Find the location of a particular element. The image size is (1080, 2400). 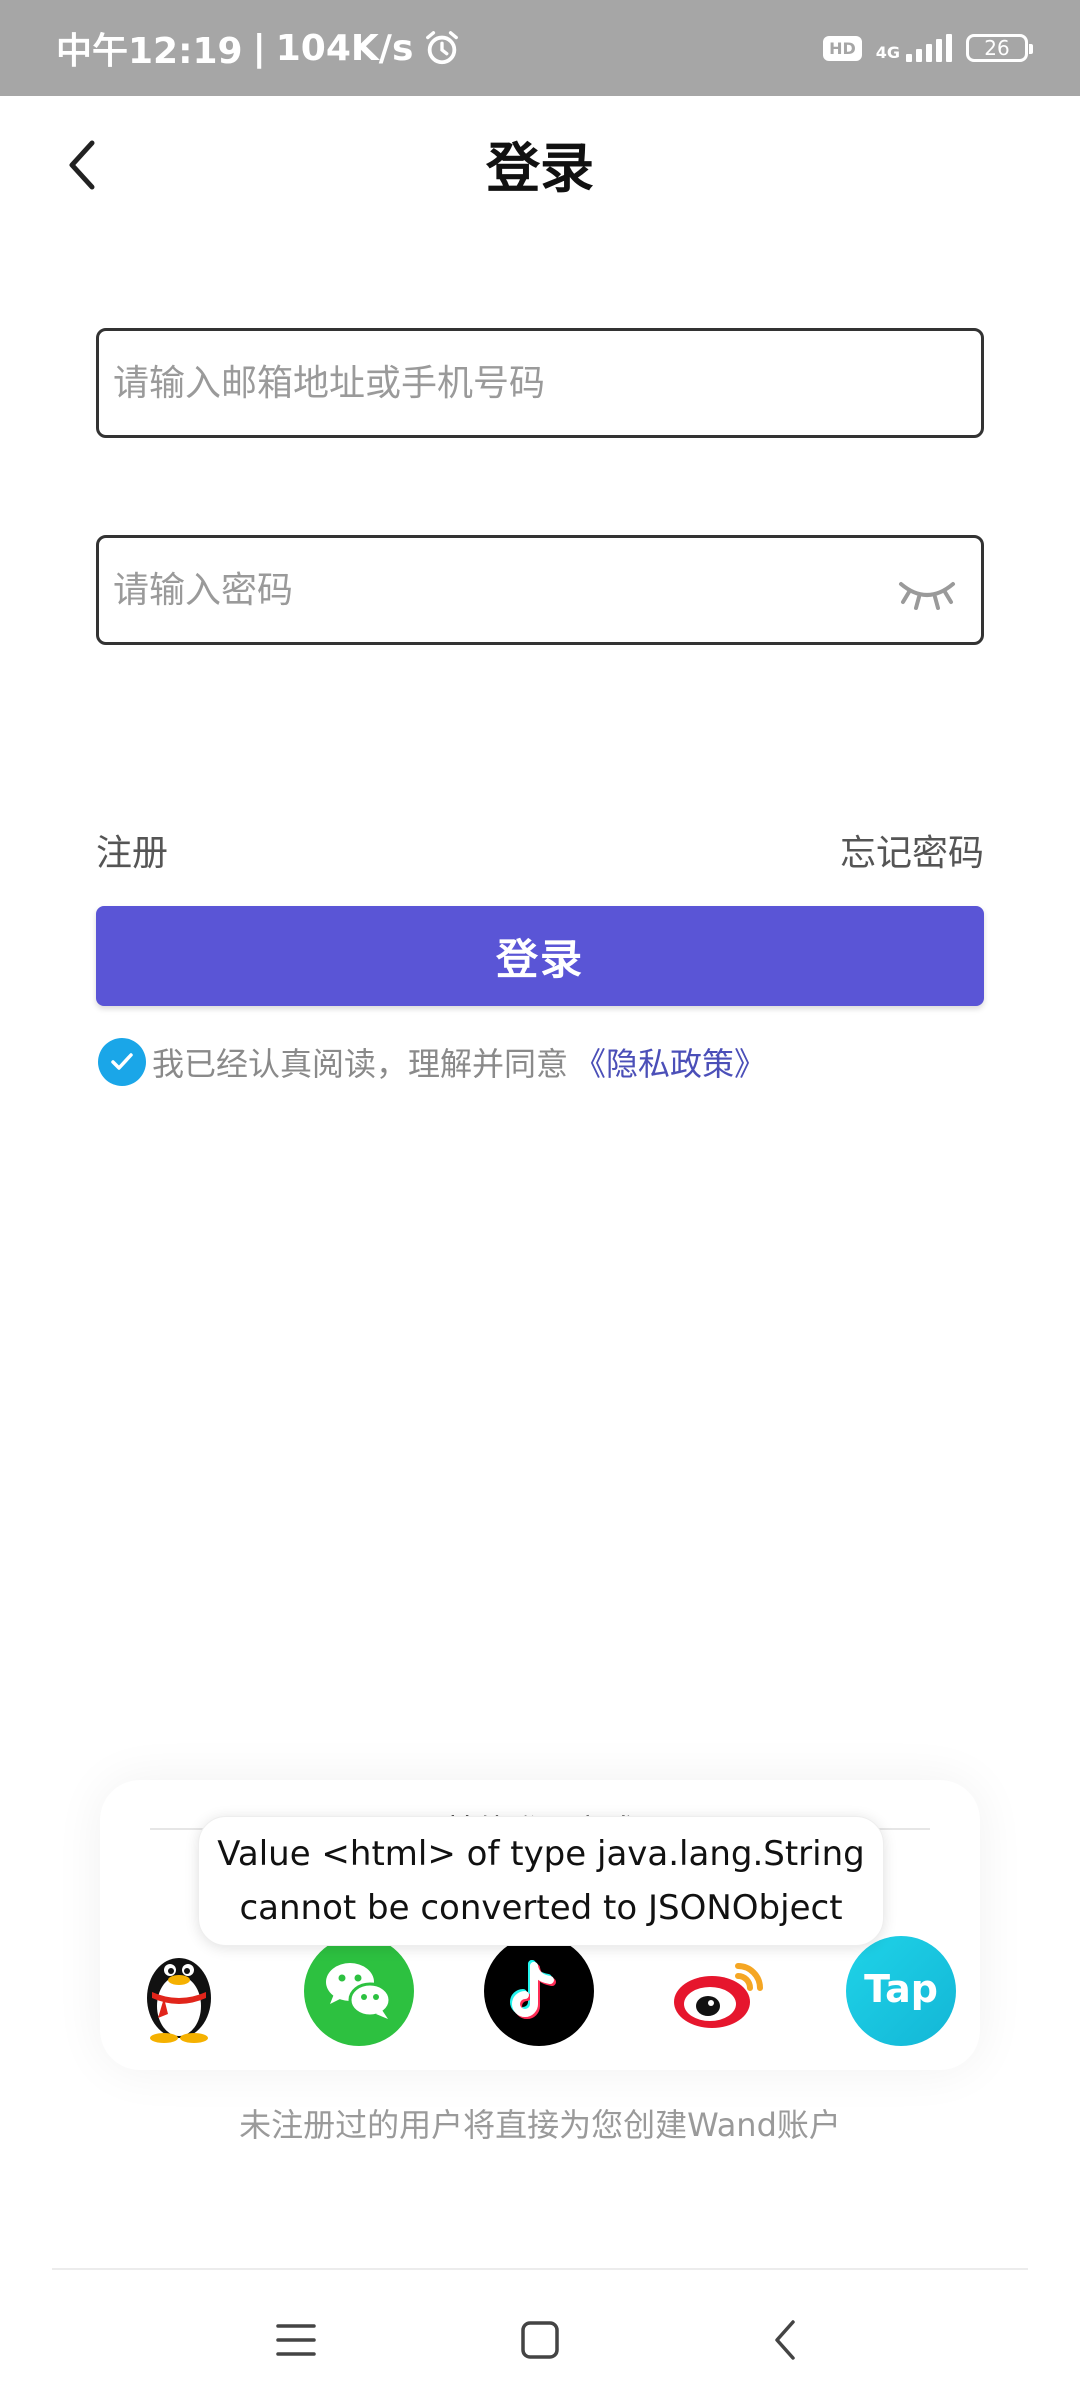

eye-closed-icon is located at coordinates (927, 592).